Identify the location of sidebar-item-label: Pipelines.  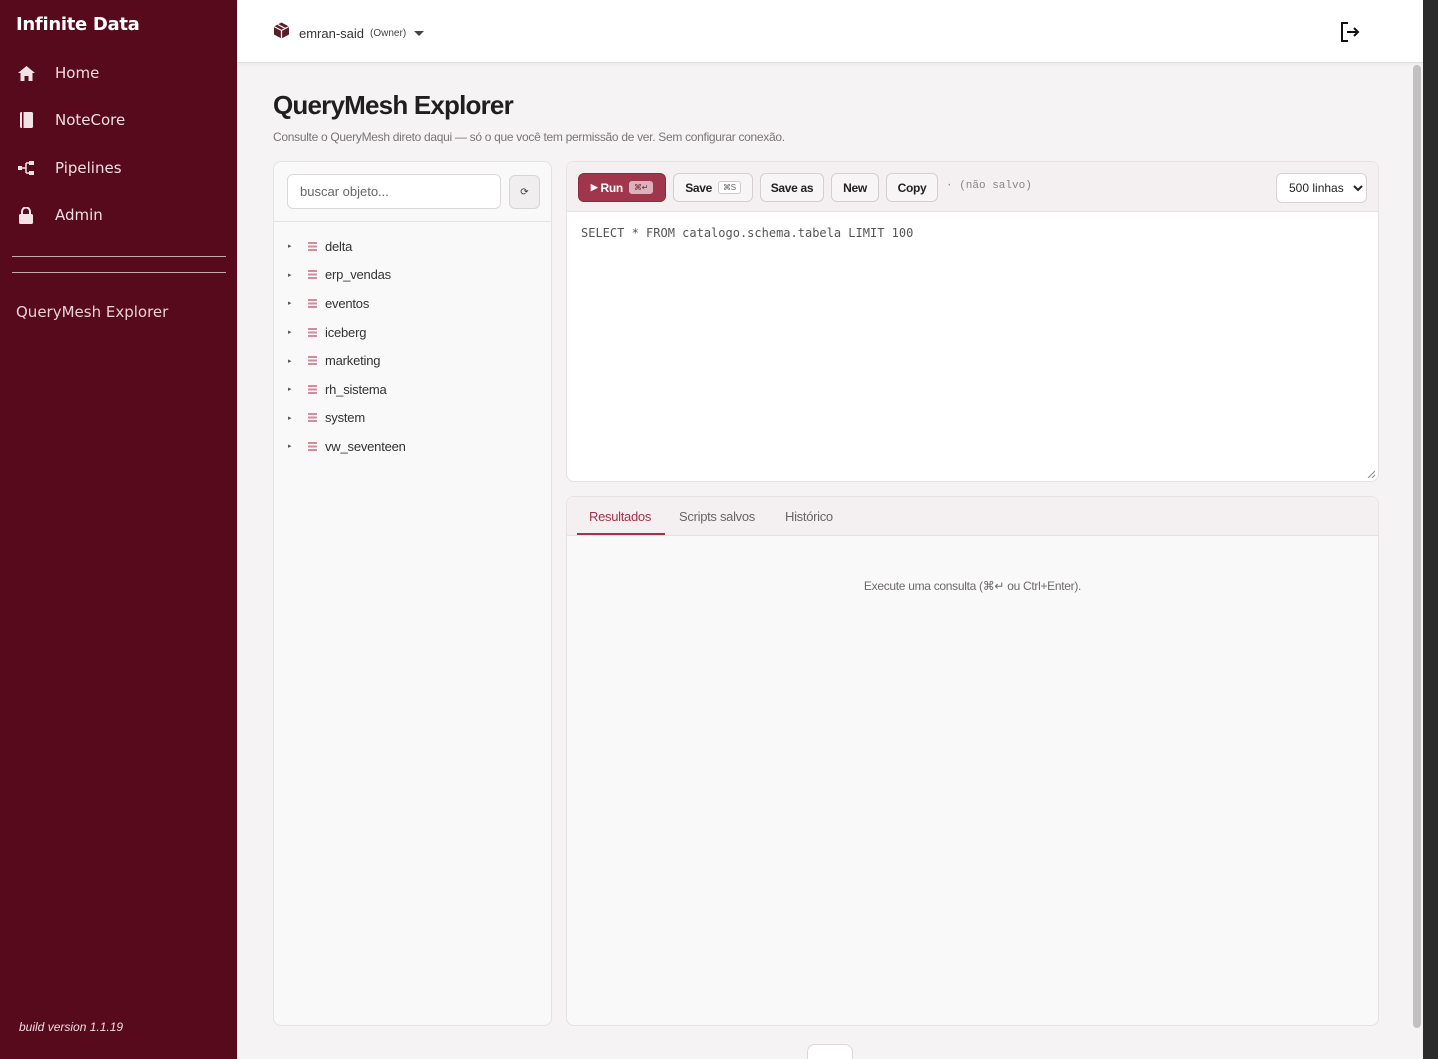
(88, 168).